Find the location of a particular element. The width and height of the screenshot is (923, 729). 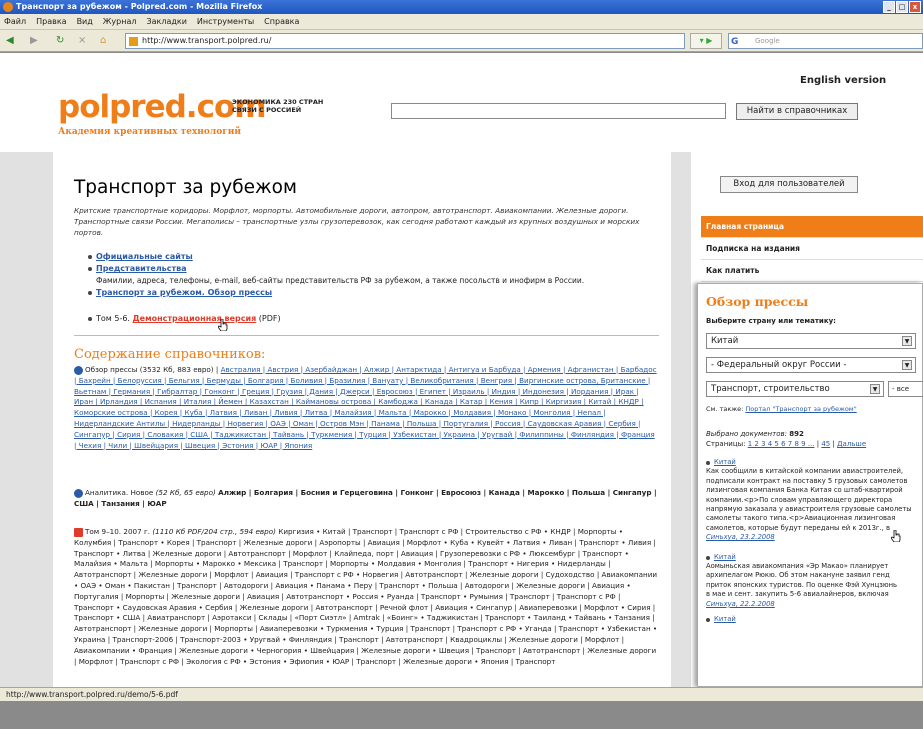

tom-suffix: (PDF) is located at coordinates (269, 318).